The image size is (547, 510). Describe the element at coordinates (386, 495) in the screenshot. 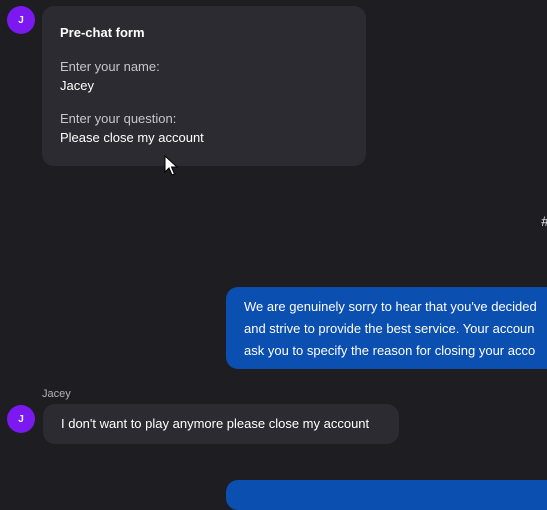

I see `agent-message-bubble-partial` at that location.